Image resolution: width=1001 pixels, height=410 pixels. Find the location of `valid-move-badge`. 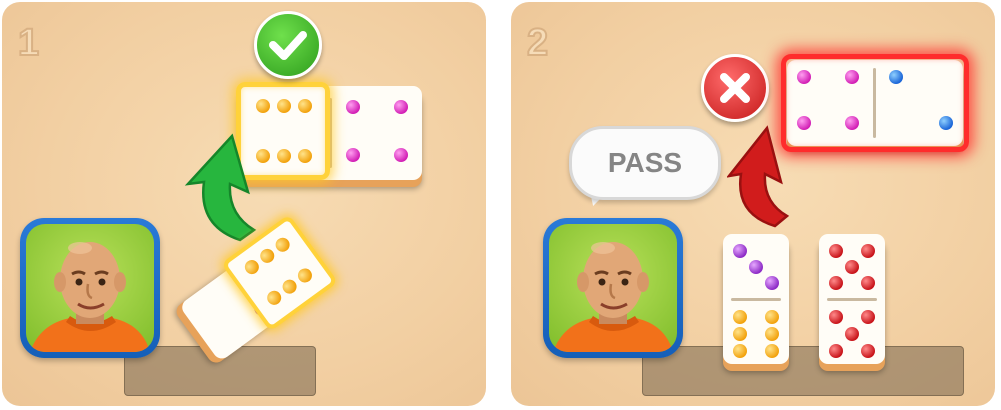

valid-move-badge is located at coordinates (288, 45).